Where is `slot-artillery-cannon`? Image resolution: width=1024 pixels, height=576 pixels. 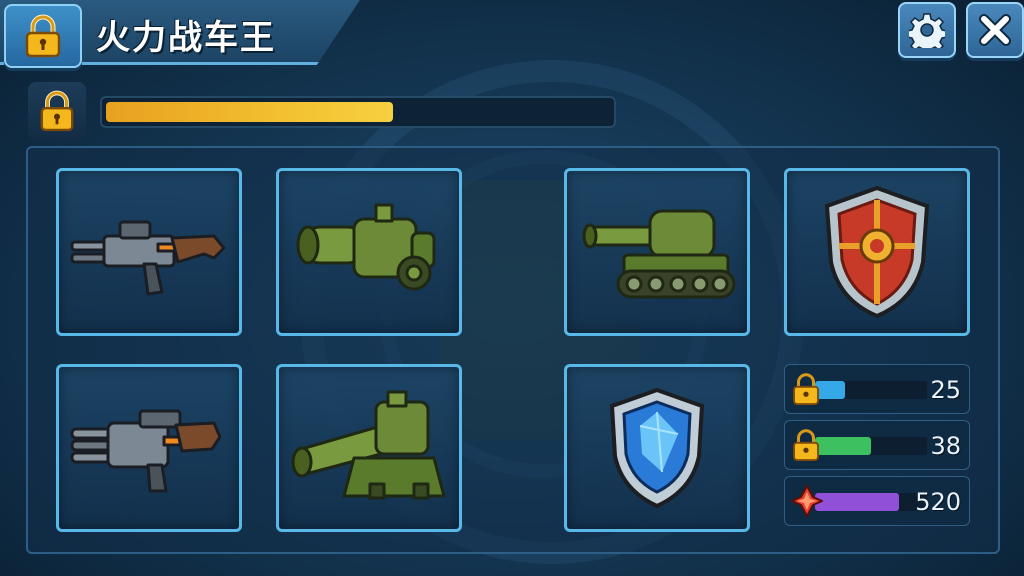 slot-artillery-cannon is located at coordinates (369, 448).